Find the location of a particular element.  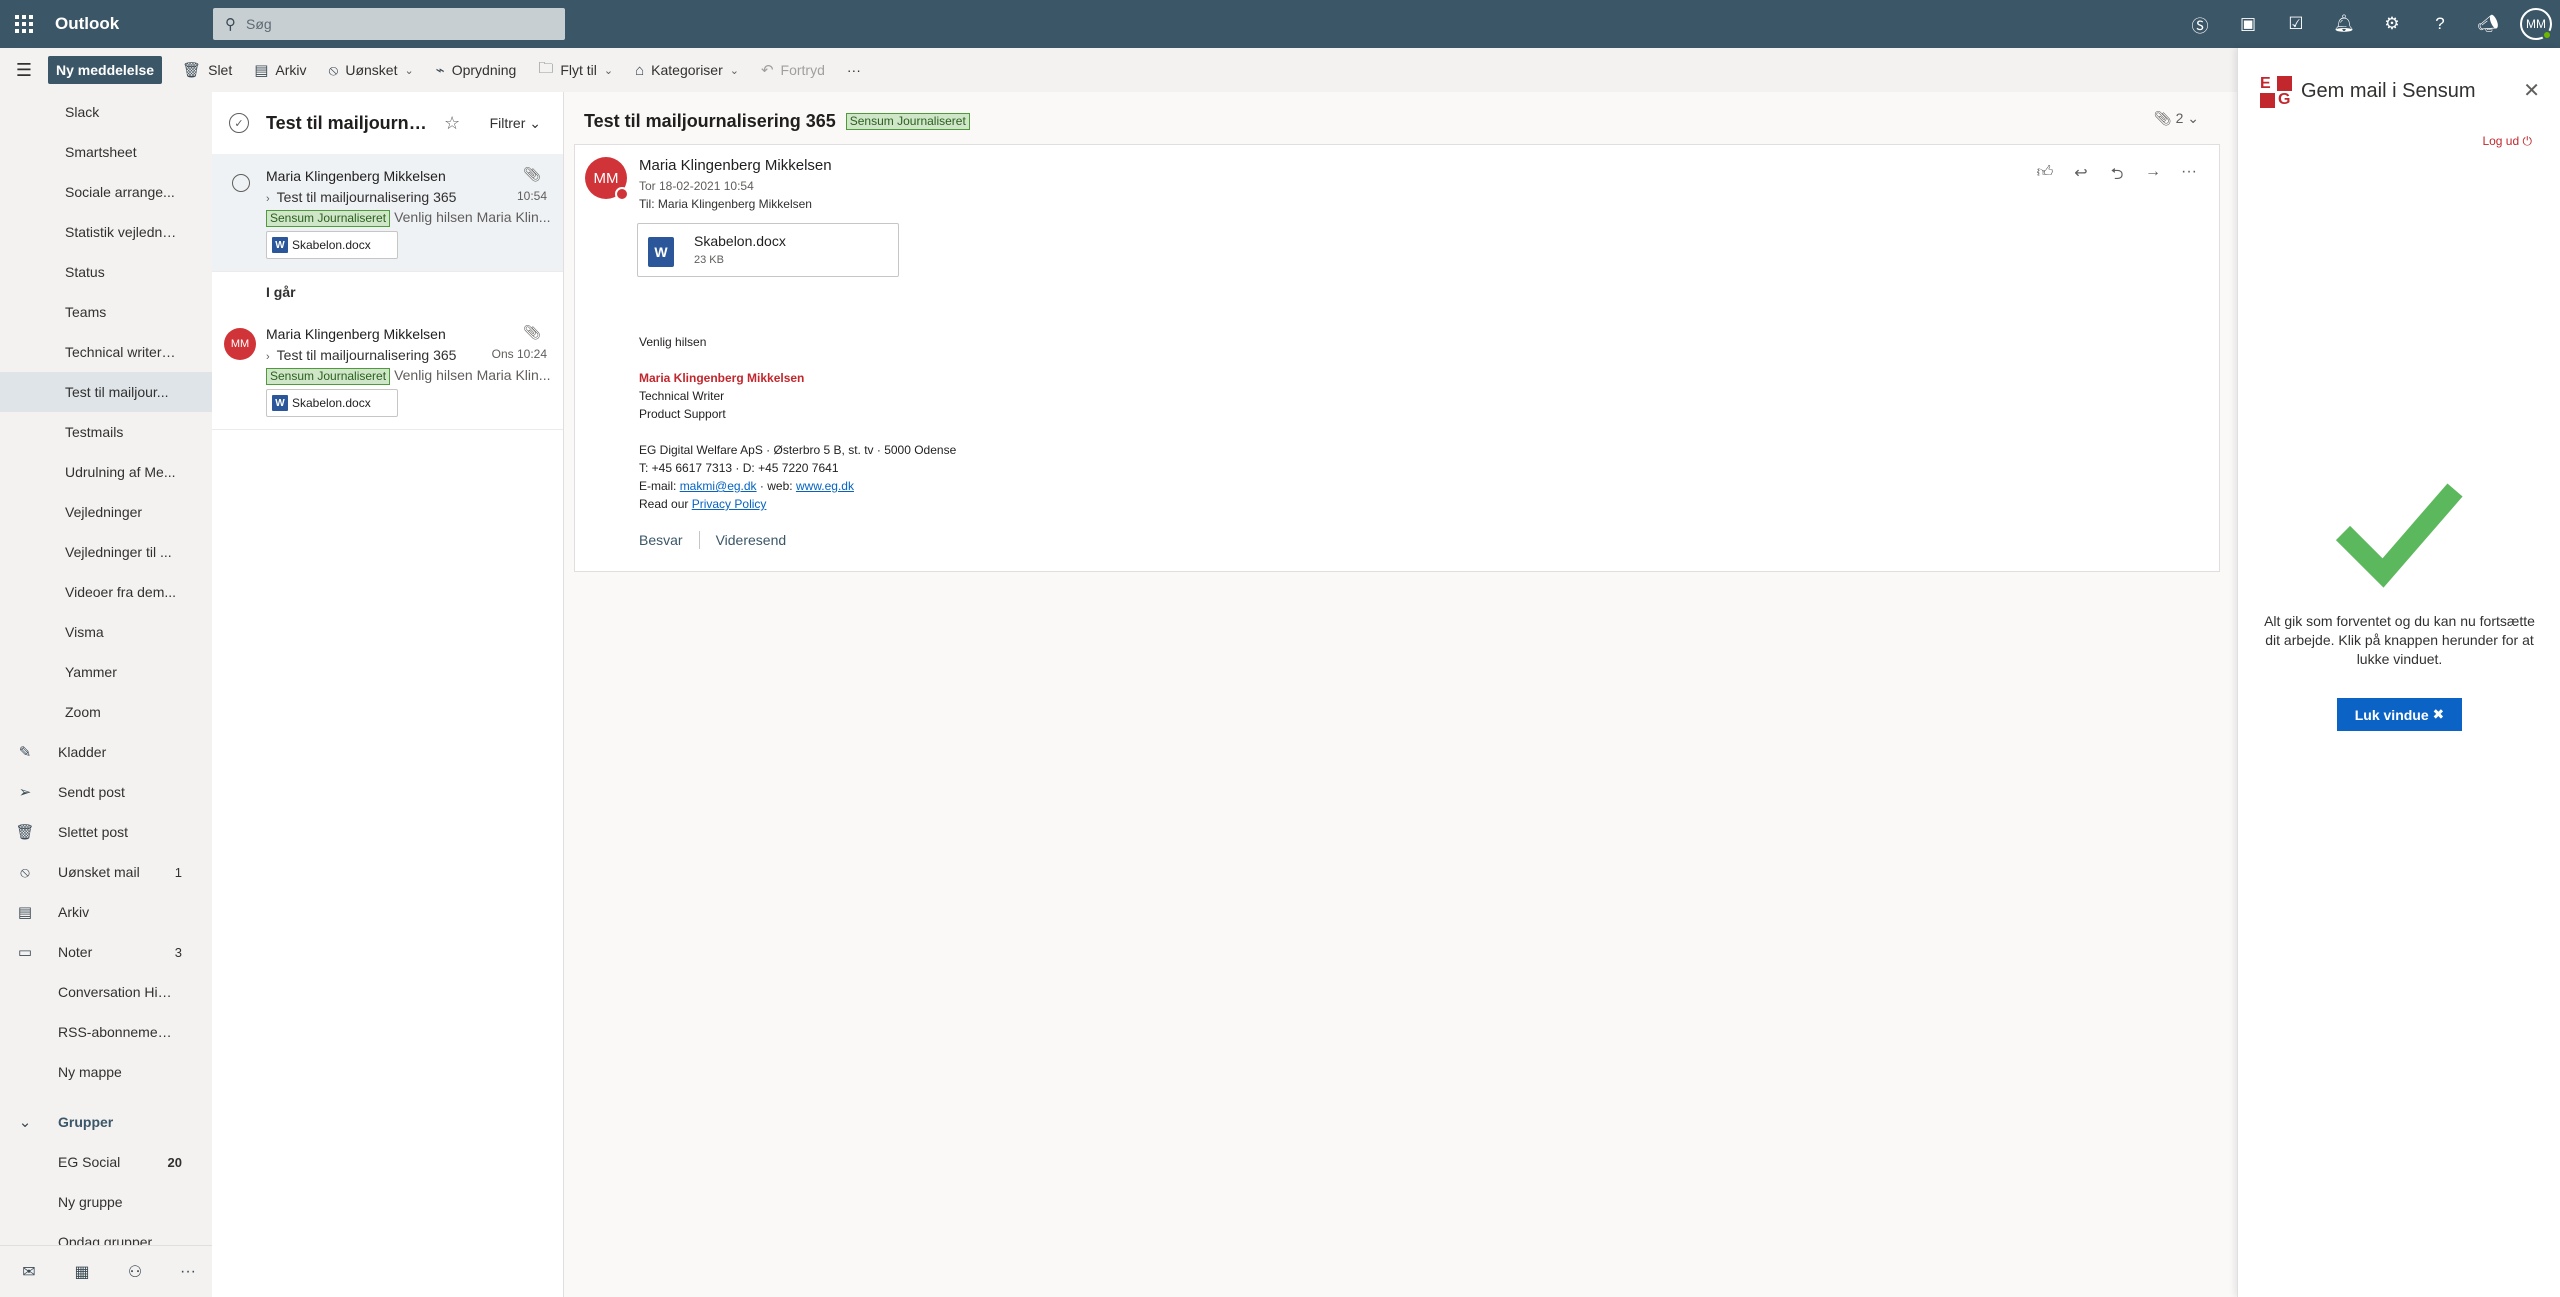

folder-item: 🗑︎ Slettet post is located at coordinates (106, 832).